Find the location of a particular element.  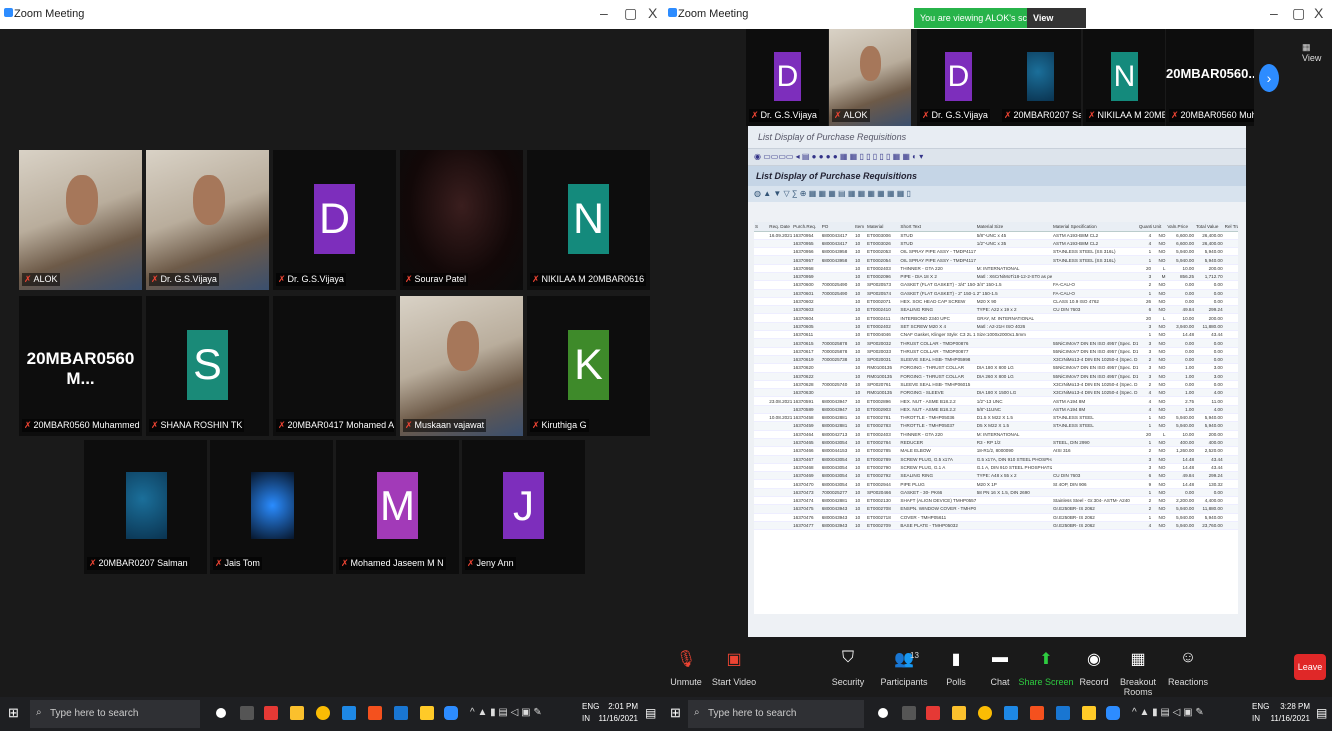

column-header: Material is located at coordinates (883, 227).